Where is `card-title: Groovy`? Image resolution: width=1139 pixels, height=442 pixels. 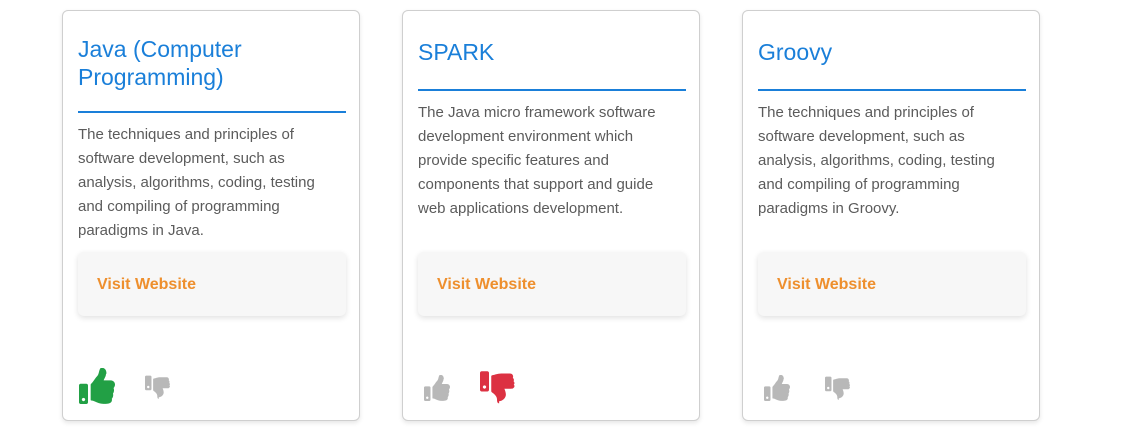 card-title: Groovy is located at coordinates (892, 52).